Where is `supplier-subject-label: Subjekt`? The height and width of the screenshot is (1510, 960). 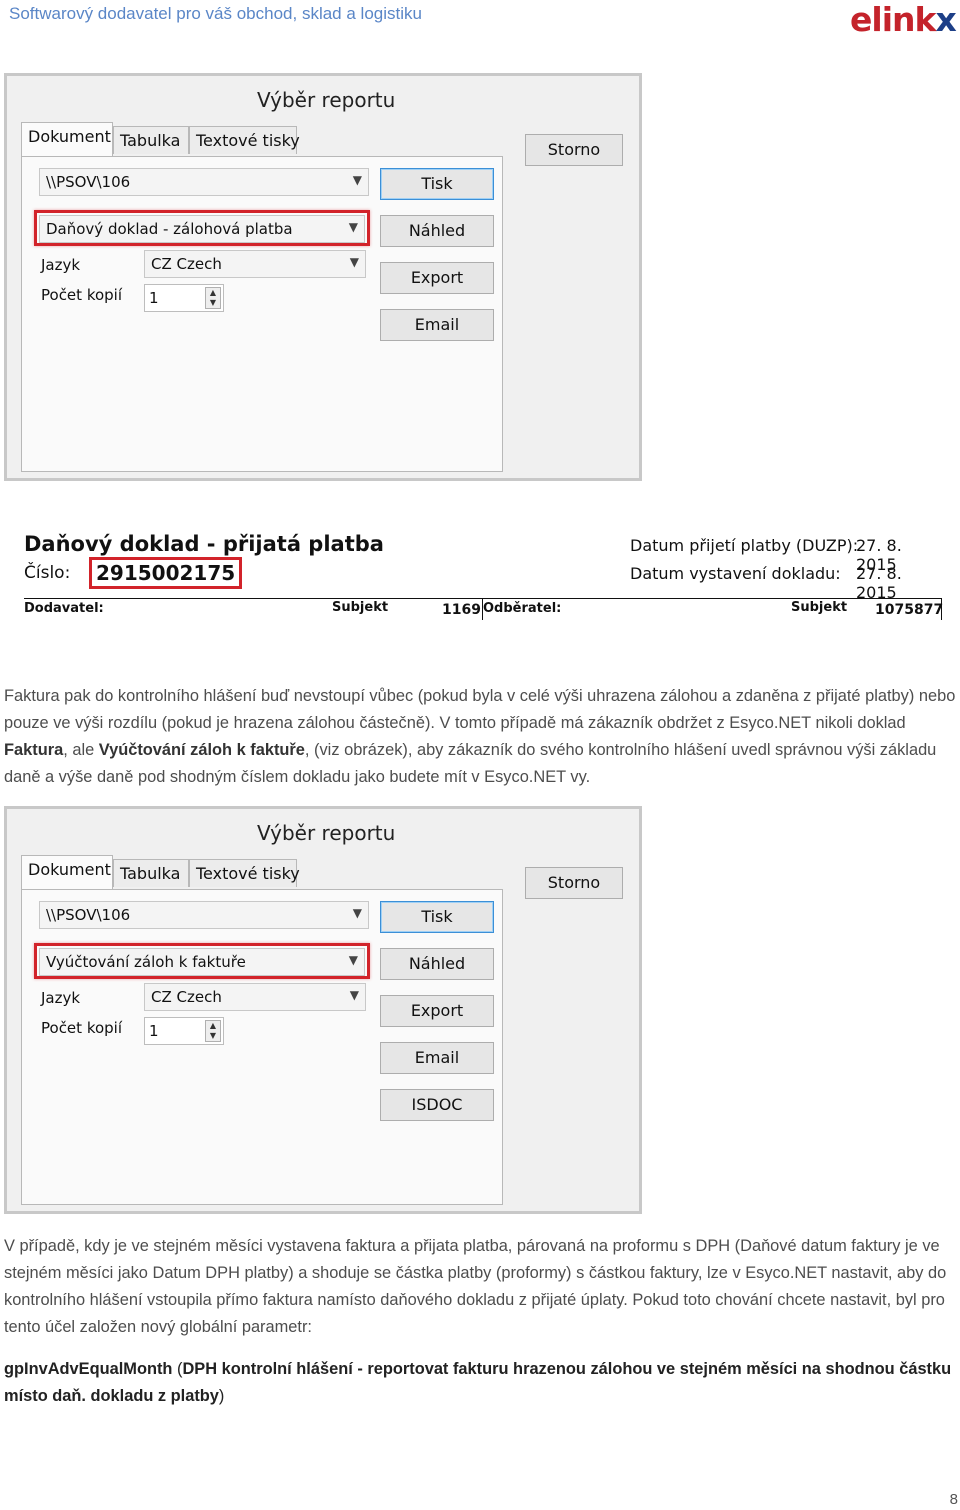
supplier-subject-label: Subjekt is located at coordinates (360, 607).